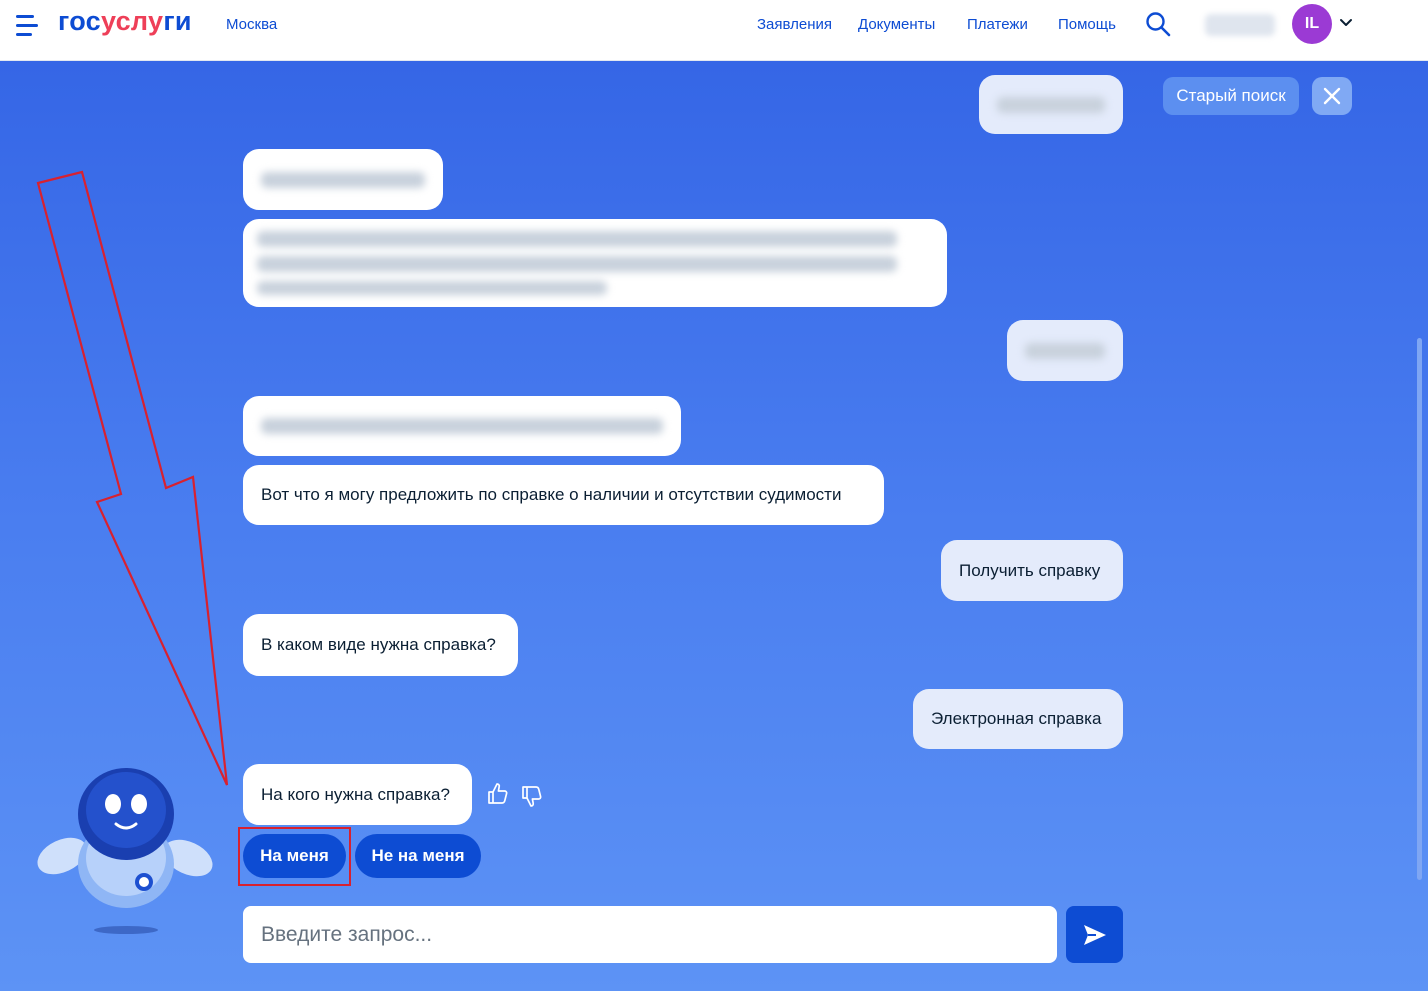 This screenshot has width=1428, height=991. What do you see at coordinates (498, 794) in the screenshot?
I see `thumbs-up-icon` at bounding box center [498, 794].